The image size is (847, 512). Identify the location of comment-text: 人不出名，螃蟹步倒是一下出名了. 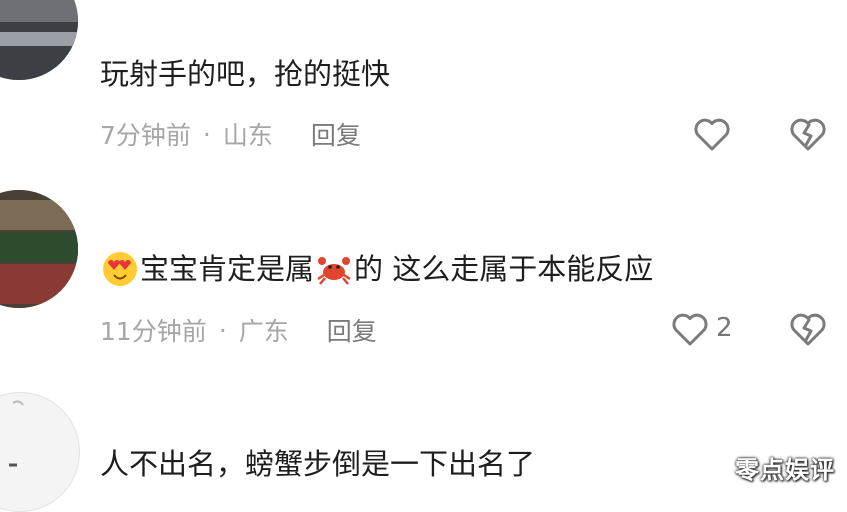
(318, 464).